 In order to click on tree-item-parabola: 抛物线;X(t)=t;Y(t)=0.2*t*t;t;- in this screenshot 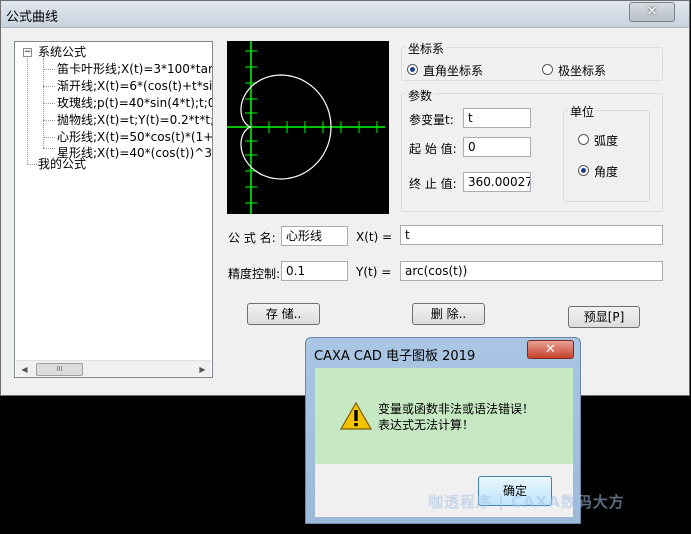, I will do `click(134, 120)`.